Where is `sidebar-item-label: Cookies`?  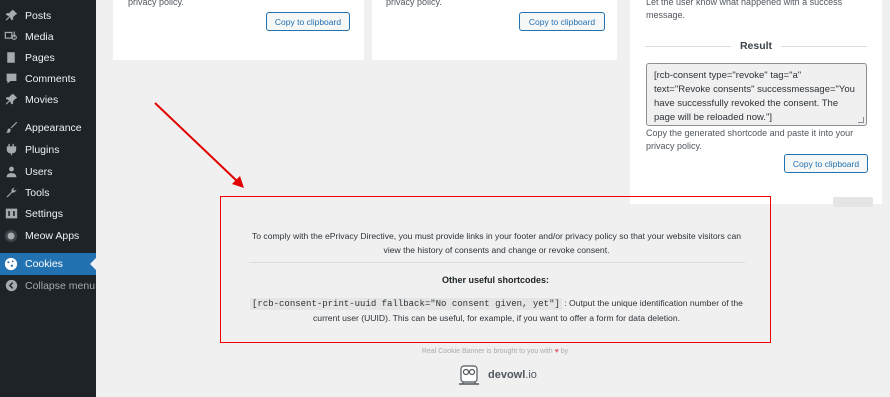 sidebar-item-label: Cookies is located at coordinates (44, 264).